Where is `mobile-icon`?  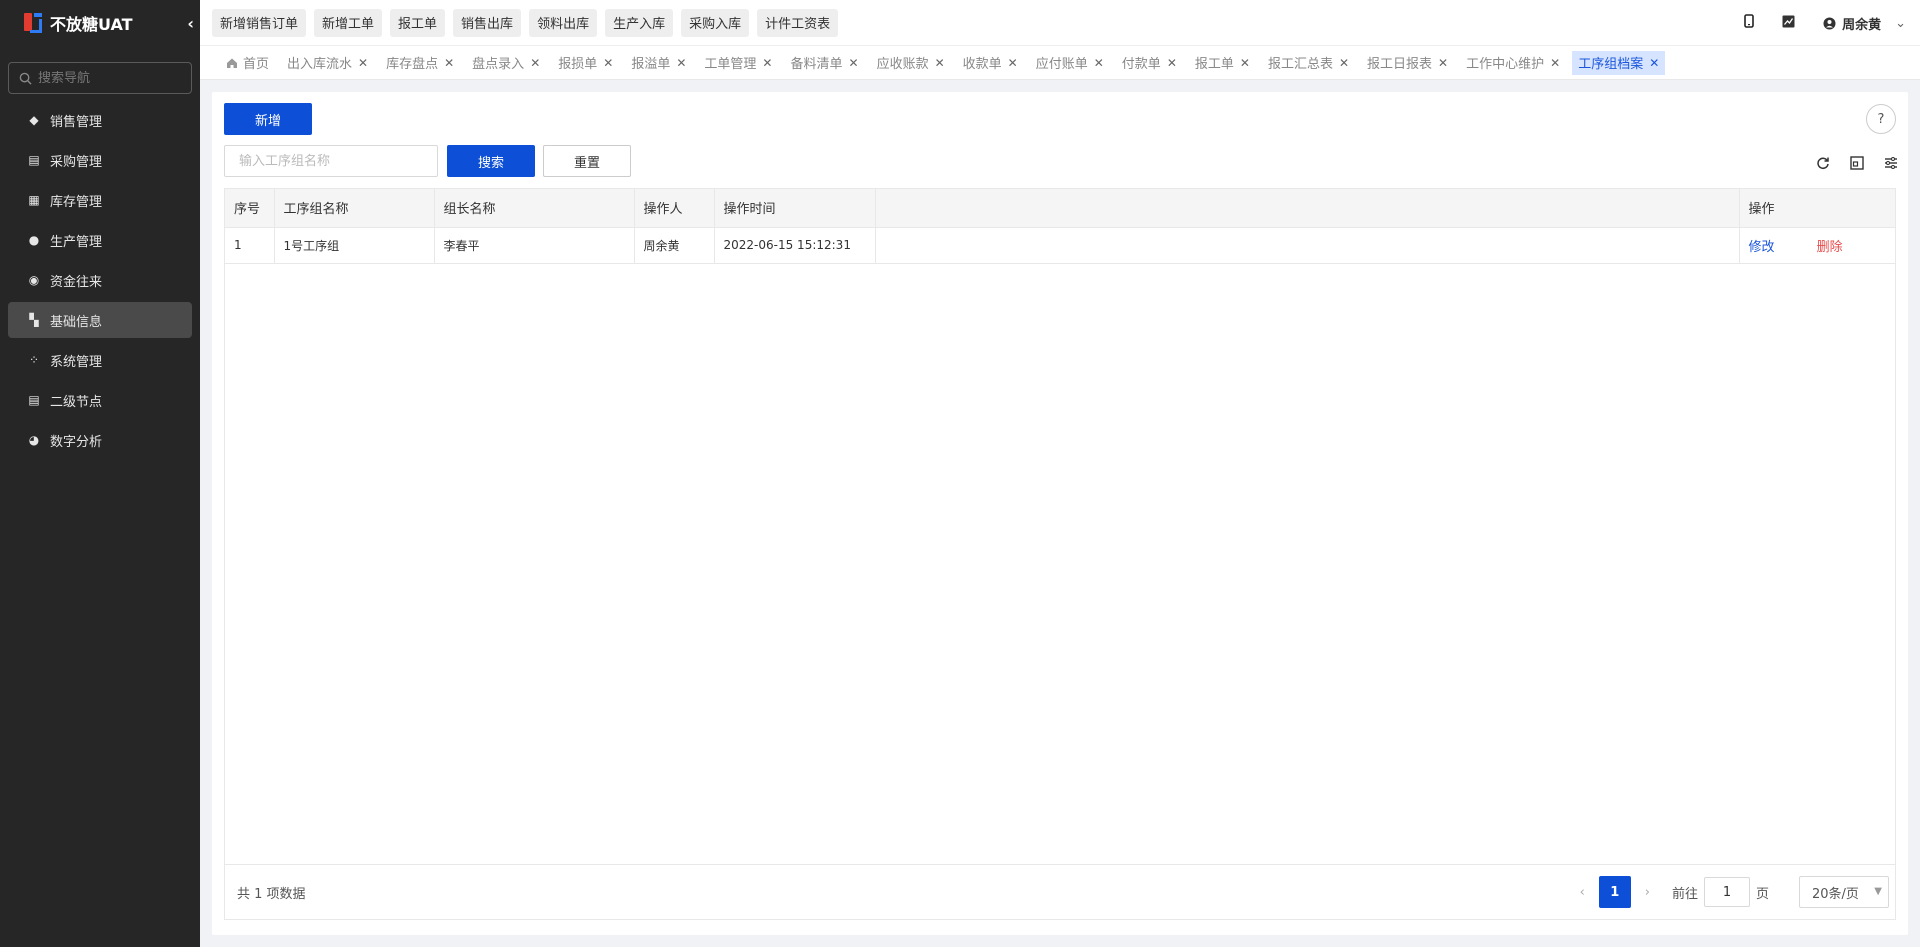 mobile-icon is located at coordinates (1749, 23).